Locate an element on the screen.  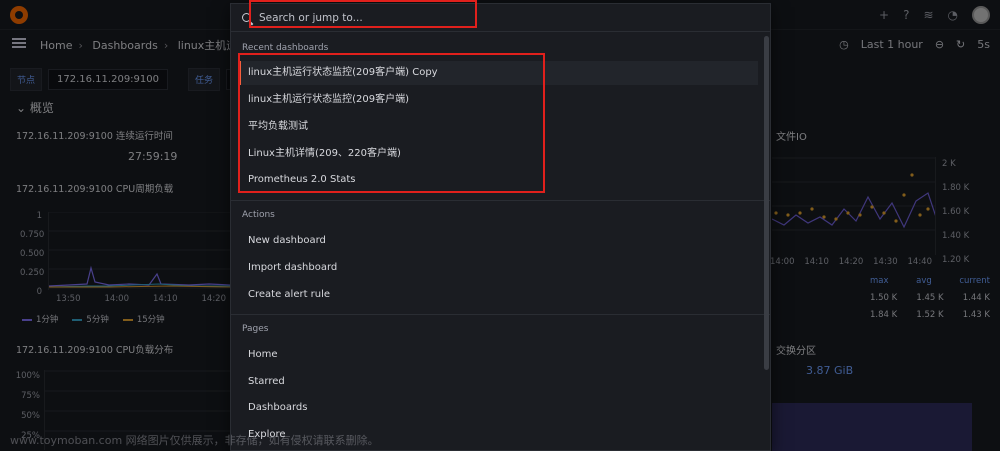
recent-dashboard-item: Prometheus 2.0 Stats is located at coordinates (498, 180).